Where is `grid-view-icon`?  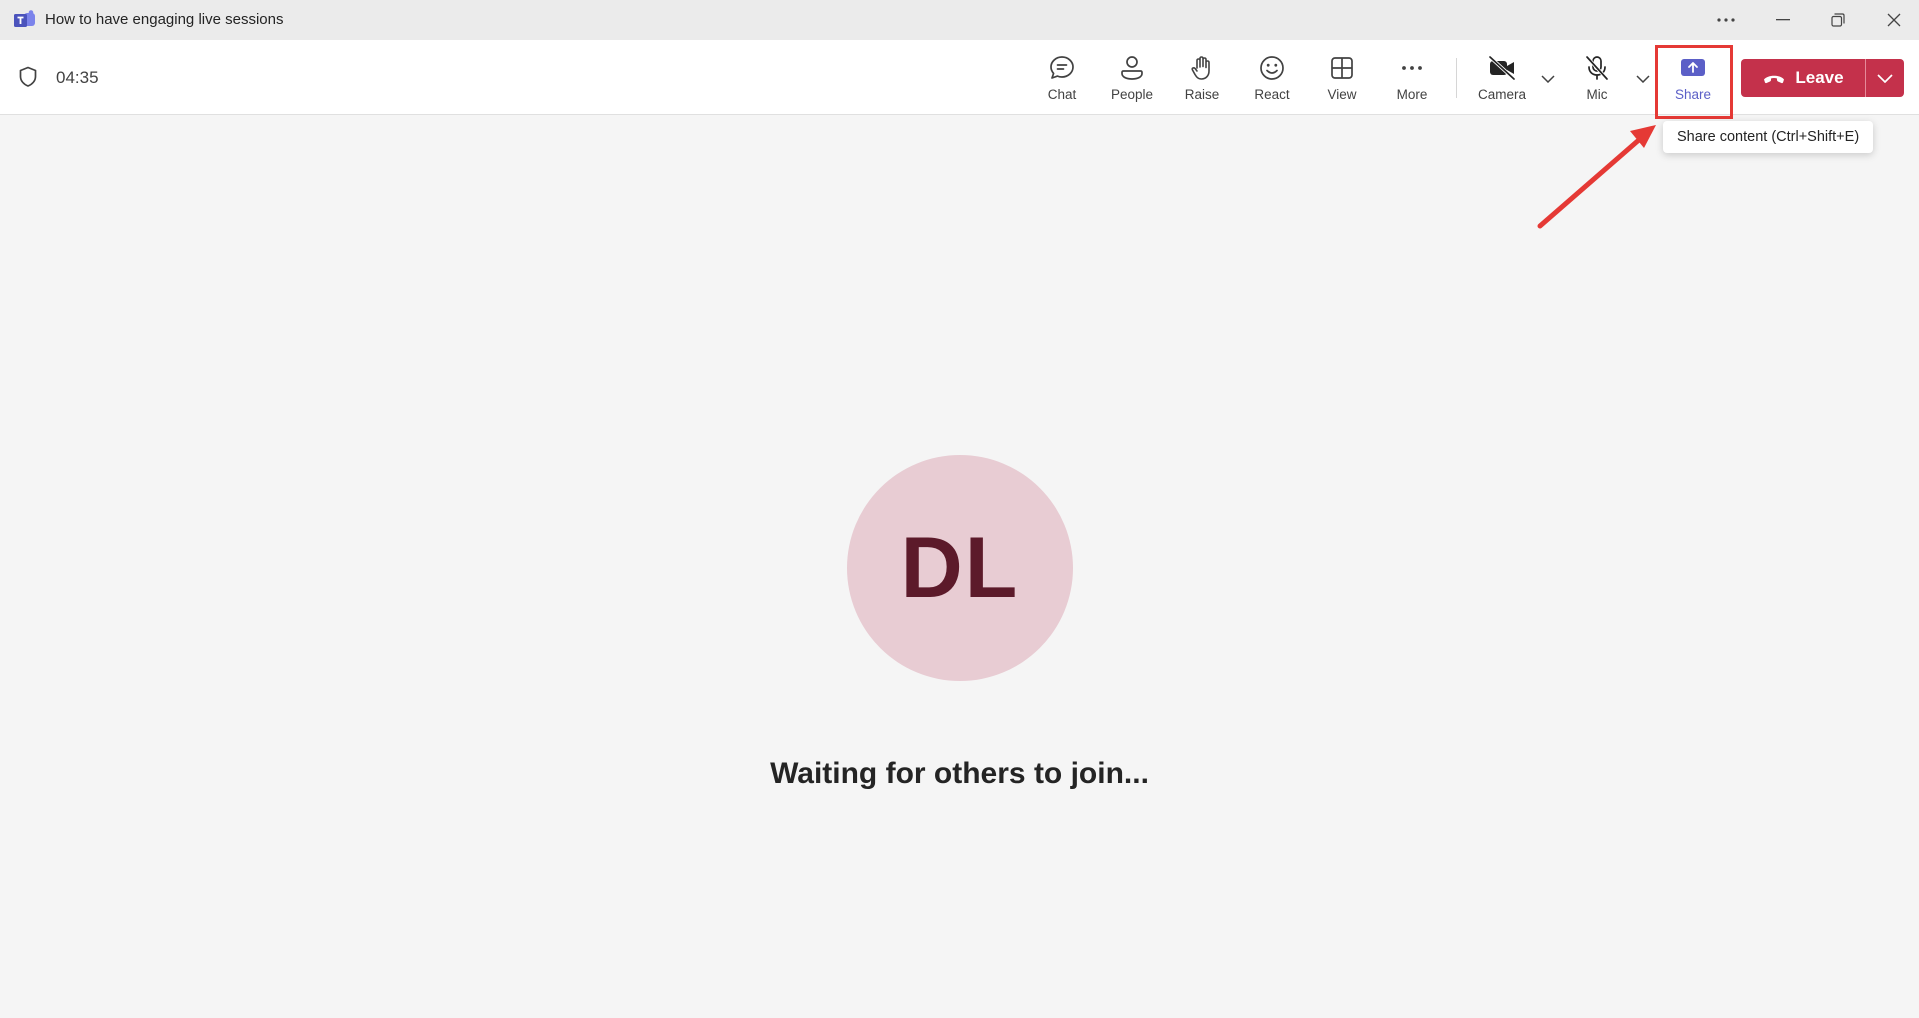
grid-view-icon is located at coordinates (1342, 68).